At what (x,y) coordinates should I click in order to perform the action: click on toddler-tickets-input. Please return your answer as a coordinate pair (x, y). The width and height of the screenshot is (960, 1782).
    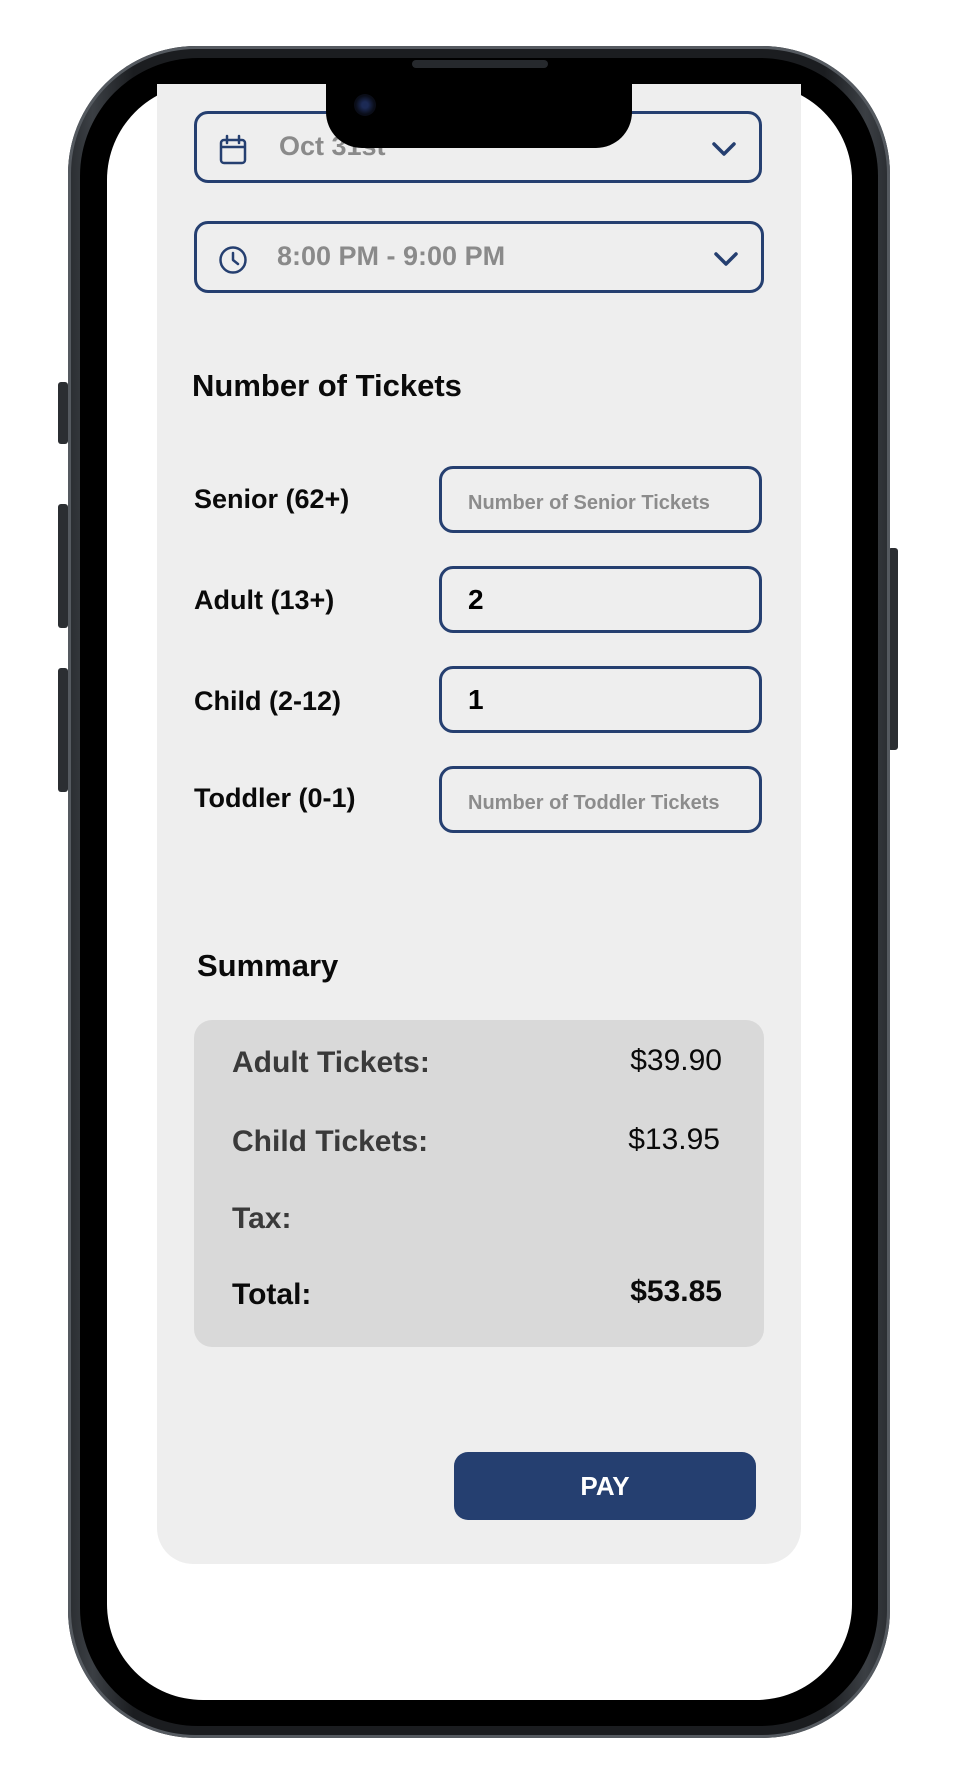
    Looking at the image, I should click on (600, 799).